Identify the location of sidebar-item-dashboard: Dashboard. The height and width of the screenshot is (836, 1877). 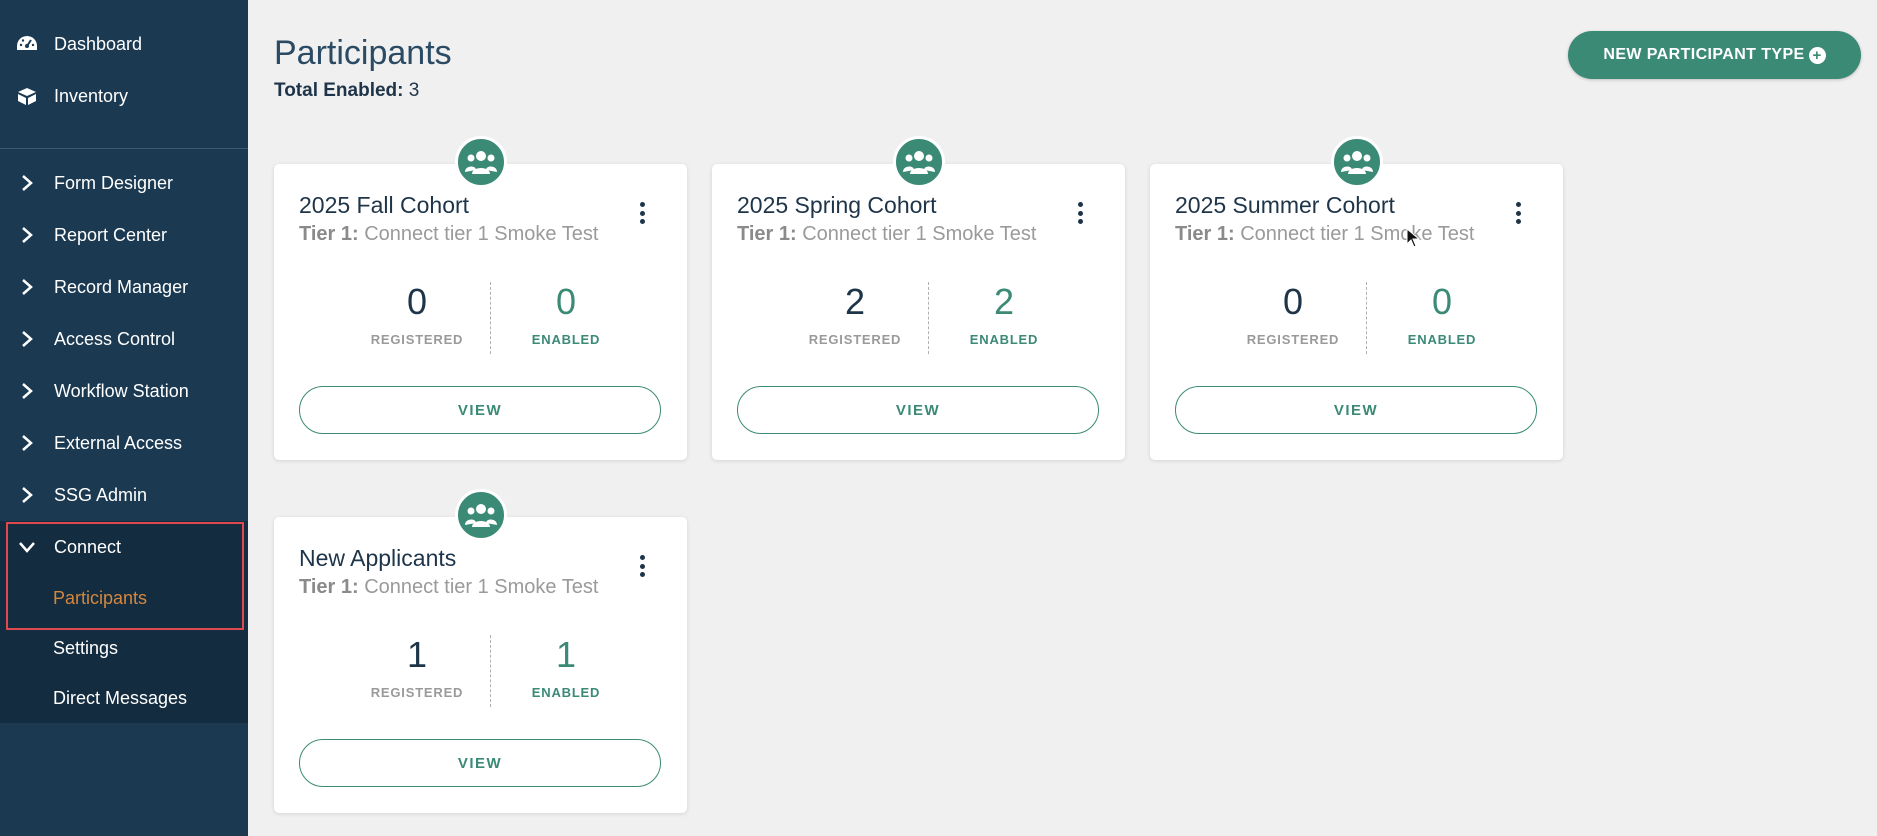
(124, 44).